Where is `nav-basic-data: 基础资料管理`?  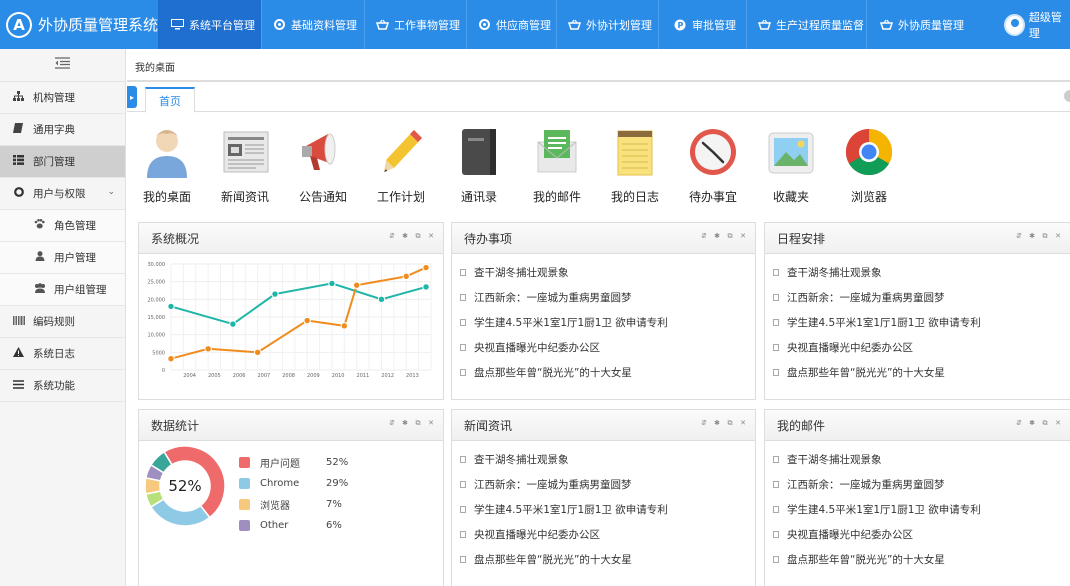
nav-basic-data: 基础资料管理 is located at coordinates (313, 24).